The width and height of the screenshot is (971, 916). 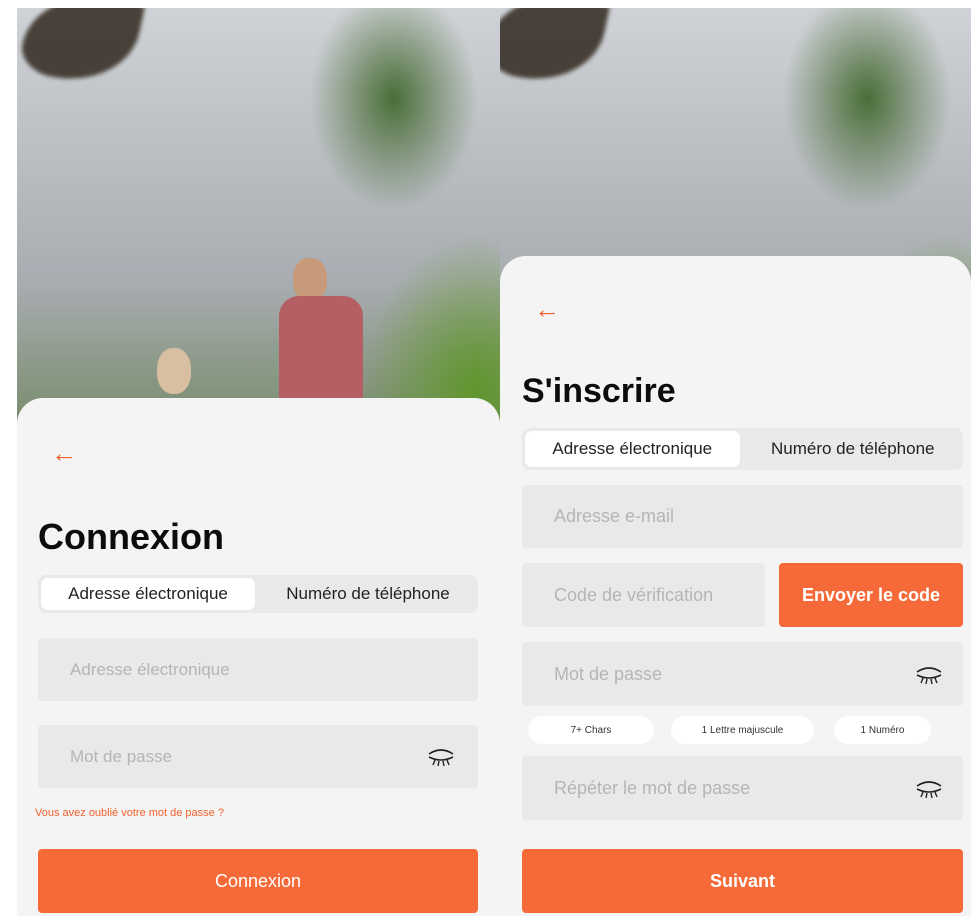 What do you see at coordinates (871, 595) in the screenshot?
I see `send-code-button: Envoyer le code` at bounding box center [871, 595].